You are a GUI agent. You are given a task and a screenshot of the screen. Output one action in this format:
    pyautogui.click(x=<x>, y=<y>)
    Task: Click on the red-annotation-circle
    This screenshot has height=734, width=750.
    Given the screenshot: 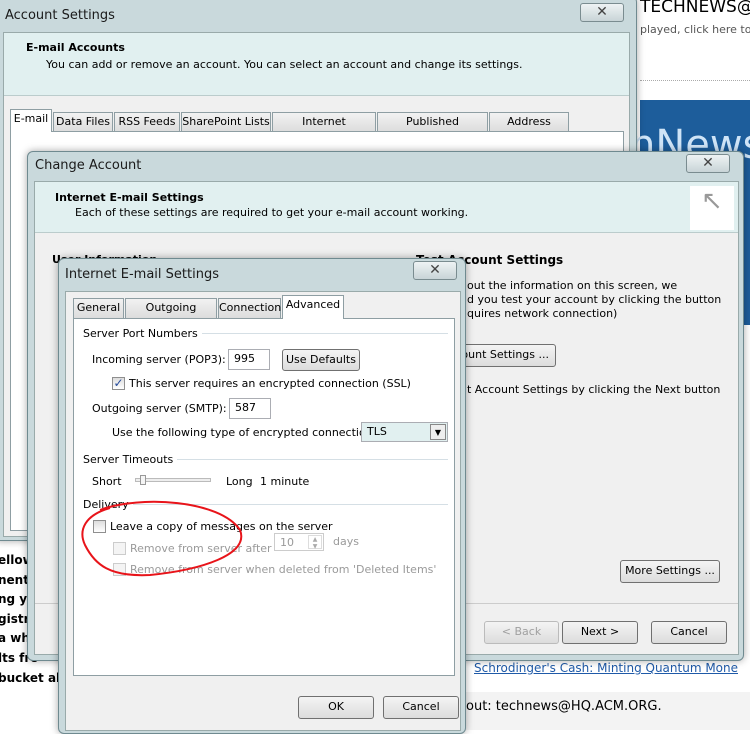 What is the action you would take?
    pyautogui.click(x=162, y=538)
    